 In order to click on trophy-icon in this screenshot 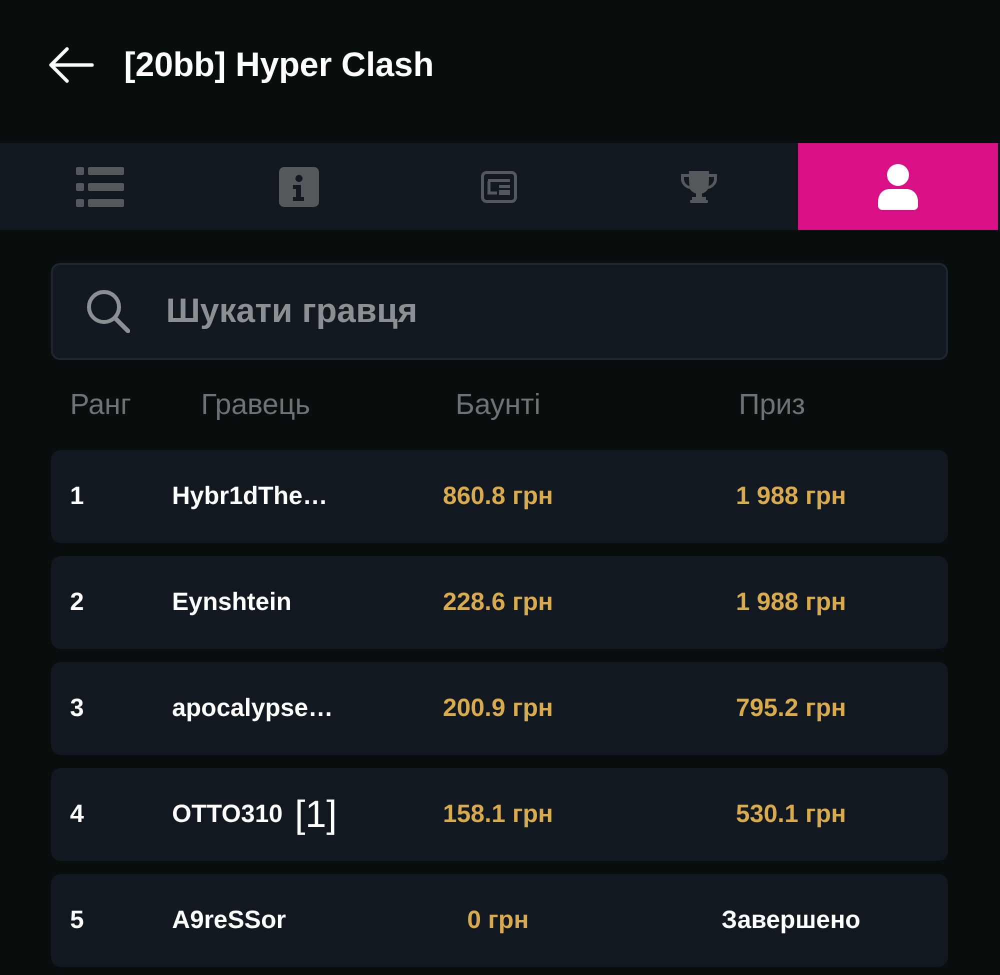, I will do `click(698, 186)`.